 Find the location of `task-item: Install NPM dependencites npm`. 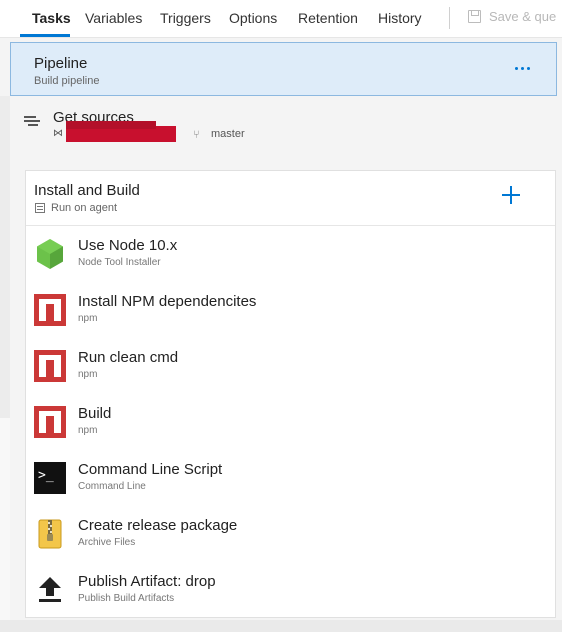

task-item: Install NPM dependencites npm is located at coordinates (290, 311).